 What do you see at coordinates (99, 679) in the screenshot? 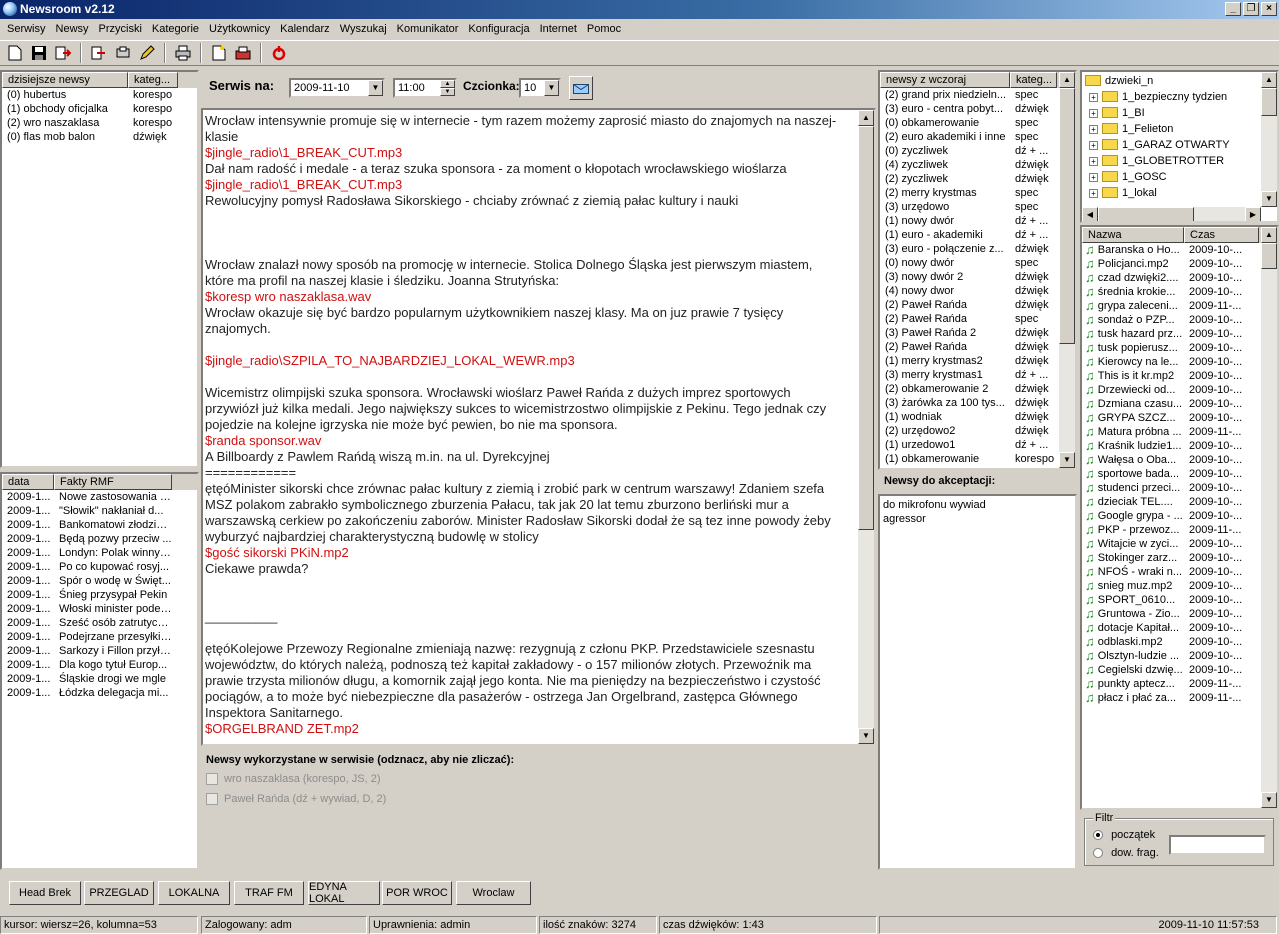
I see `list-item: 2009-1... Śląskie drogi we mgle` at bounding box center [99, 679].